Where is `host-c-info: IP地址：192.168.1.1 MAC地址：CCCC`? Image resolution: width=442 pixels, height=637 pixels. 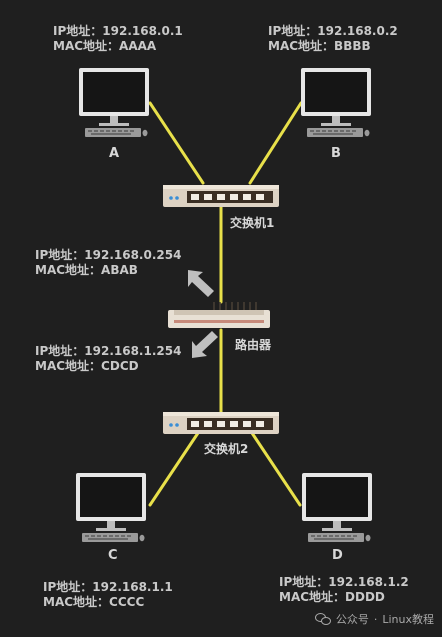 host-c-info: IP地址：192.168.1.1 MAC地址：CCCC is located at coordinates (108, 595).